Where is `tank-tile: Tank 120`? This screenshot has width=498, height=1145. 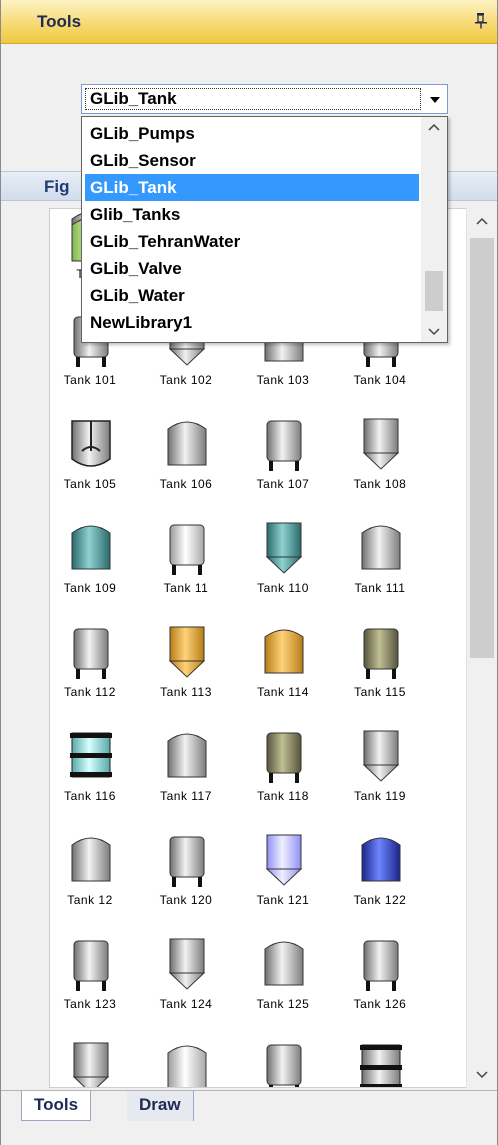 tank-tile: Tank 120 is located at coordinates (194, 879).